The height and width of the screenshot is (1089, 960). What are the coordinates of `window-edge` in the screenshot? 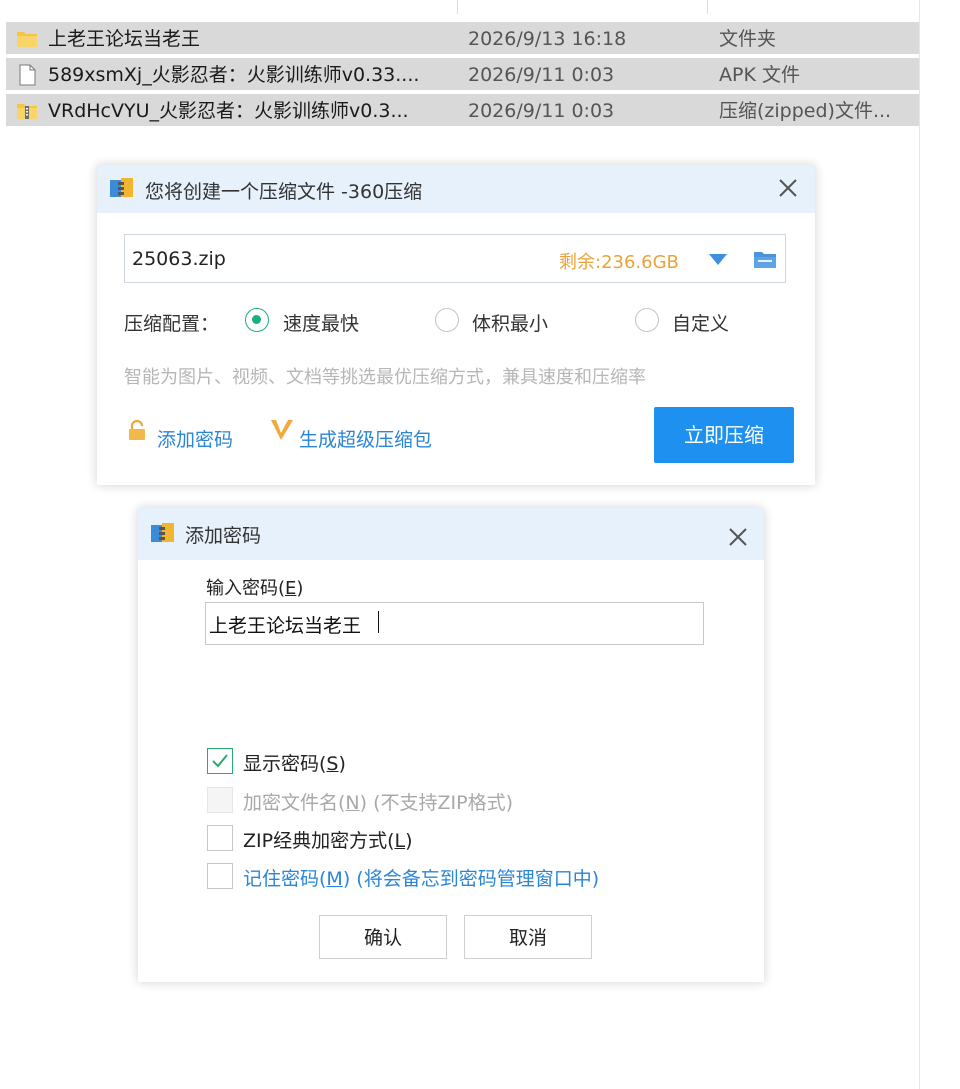 It's located at (919, 544).